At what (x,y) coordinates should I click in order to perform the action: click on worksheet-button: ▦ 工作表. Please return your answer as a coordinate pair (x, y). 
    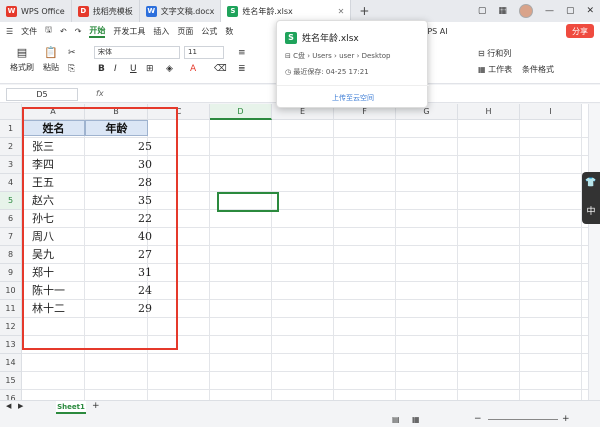
    Looking at the image, I should click on (495, 69).